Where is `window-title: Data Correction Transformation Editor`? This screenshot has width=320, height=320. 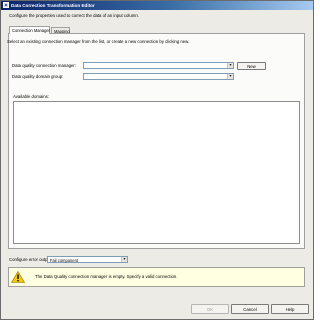
window-title: Data Correction Transformation Editor is located at coordinates (53, 5).